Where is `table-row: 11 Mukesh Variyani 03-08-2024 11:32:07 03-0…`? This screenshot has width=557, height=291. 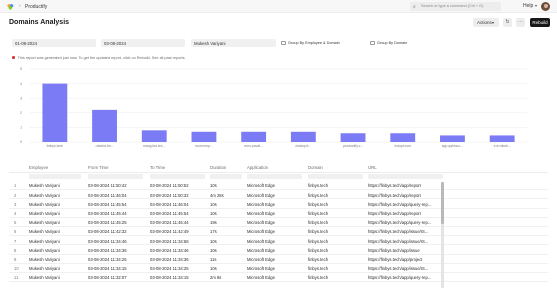
table-row: 11 Mukesh Variyani 03-08-2024 11:32:07 03-0… is located at coordinates (278, 278).